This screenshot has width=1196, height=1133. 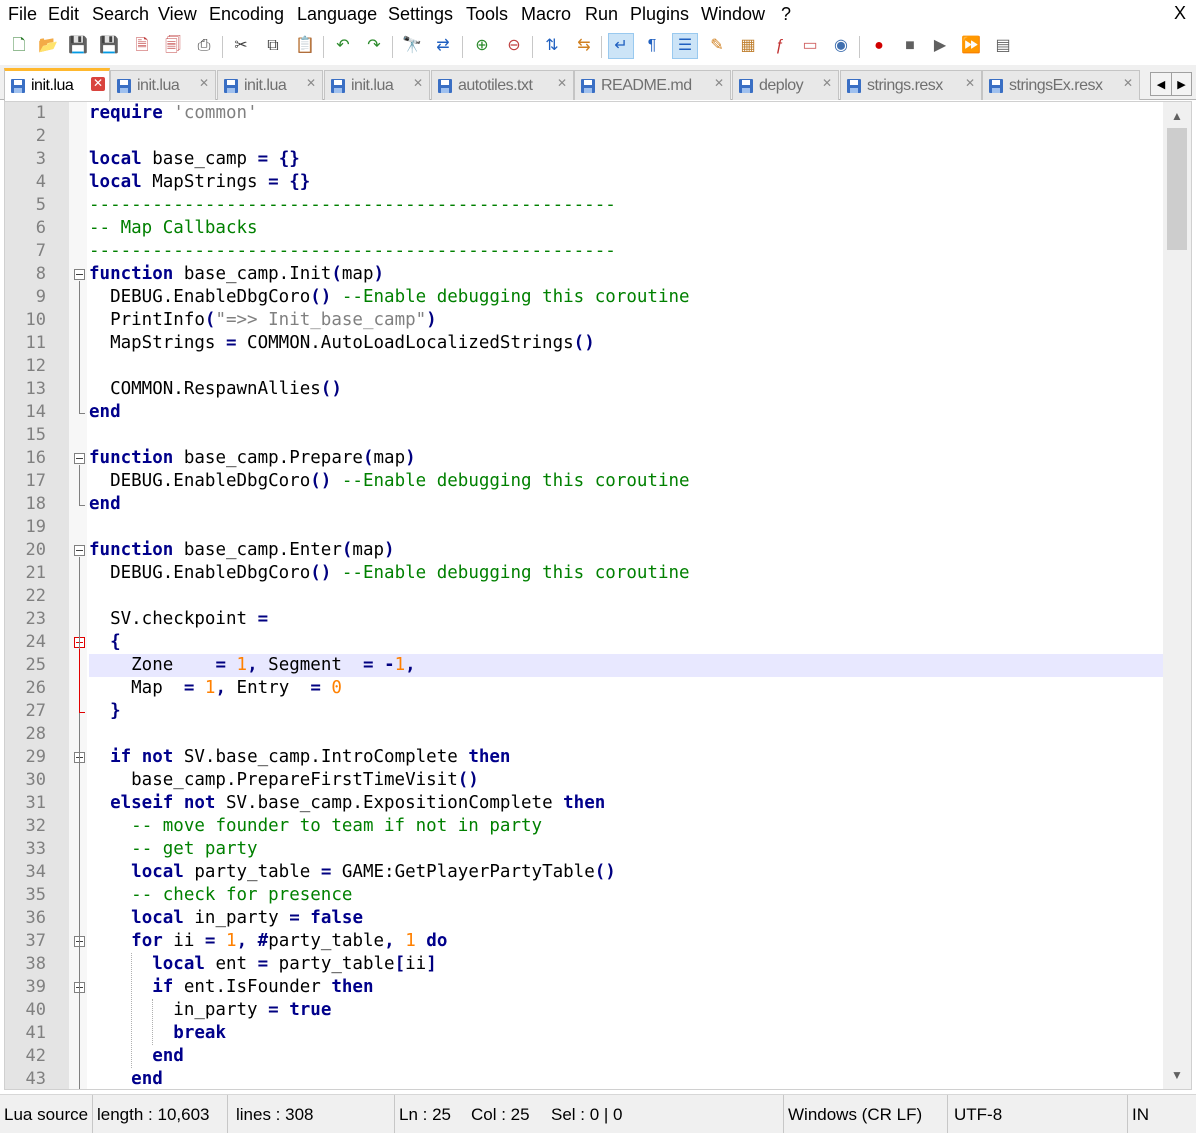 What do you see at coordinates (601, 14) in the screenshot?
I see `menu-run: Run` at bounding box center [601, 14].